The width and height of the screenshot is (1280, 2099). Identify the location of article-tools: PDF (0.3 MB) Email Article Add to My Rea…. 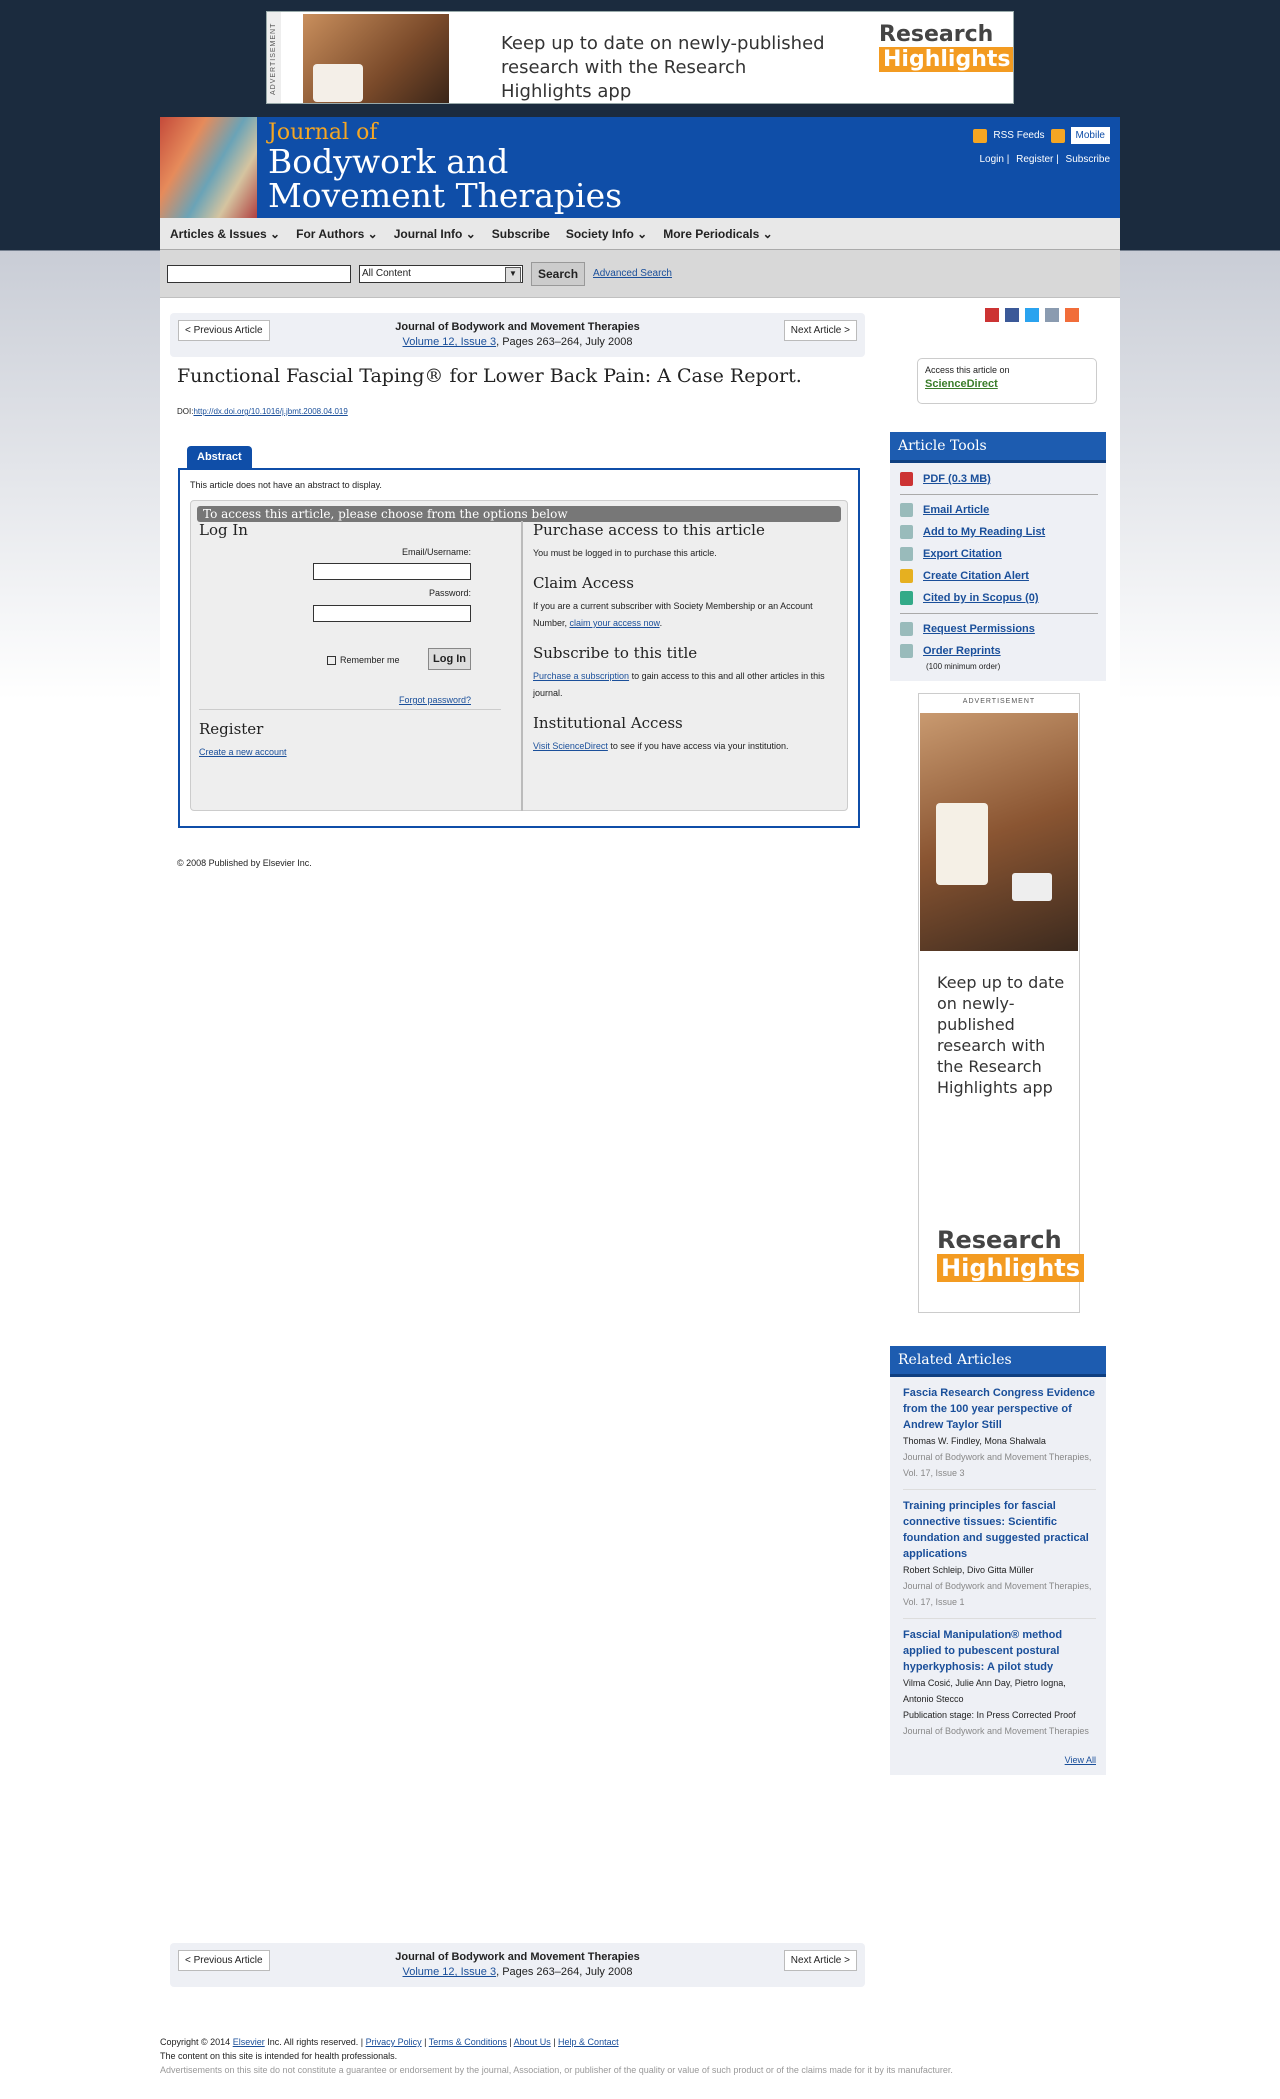
(998, 572).